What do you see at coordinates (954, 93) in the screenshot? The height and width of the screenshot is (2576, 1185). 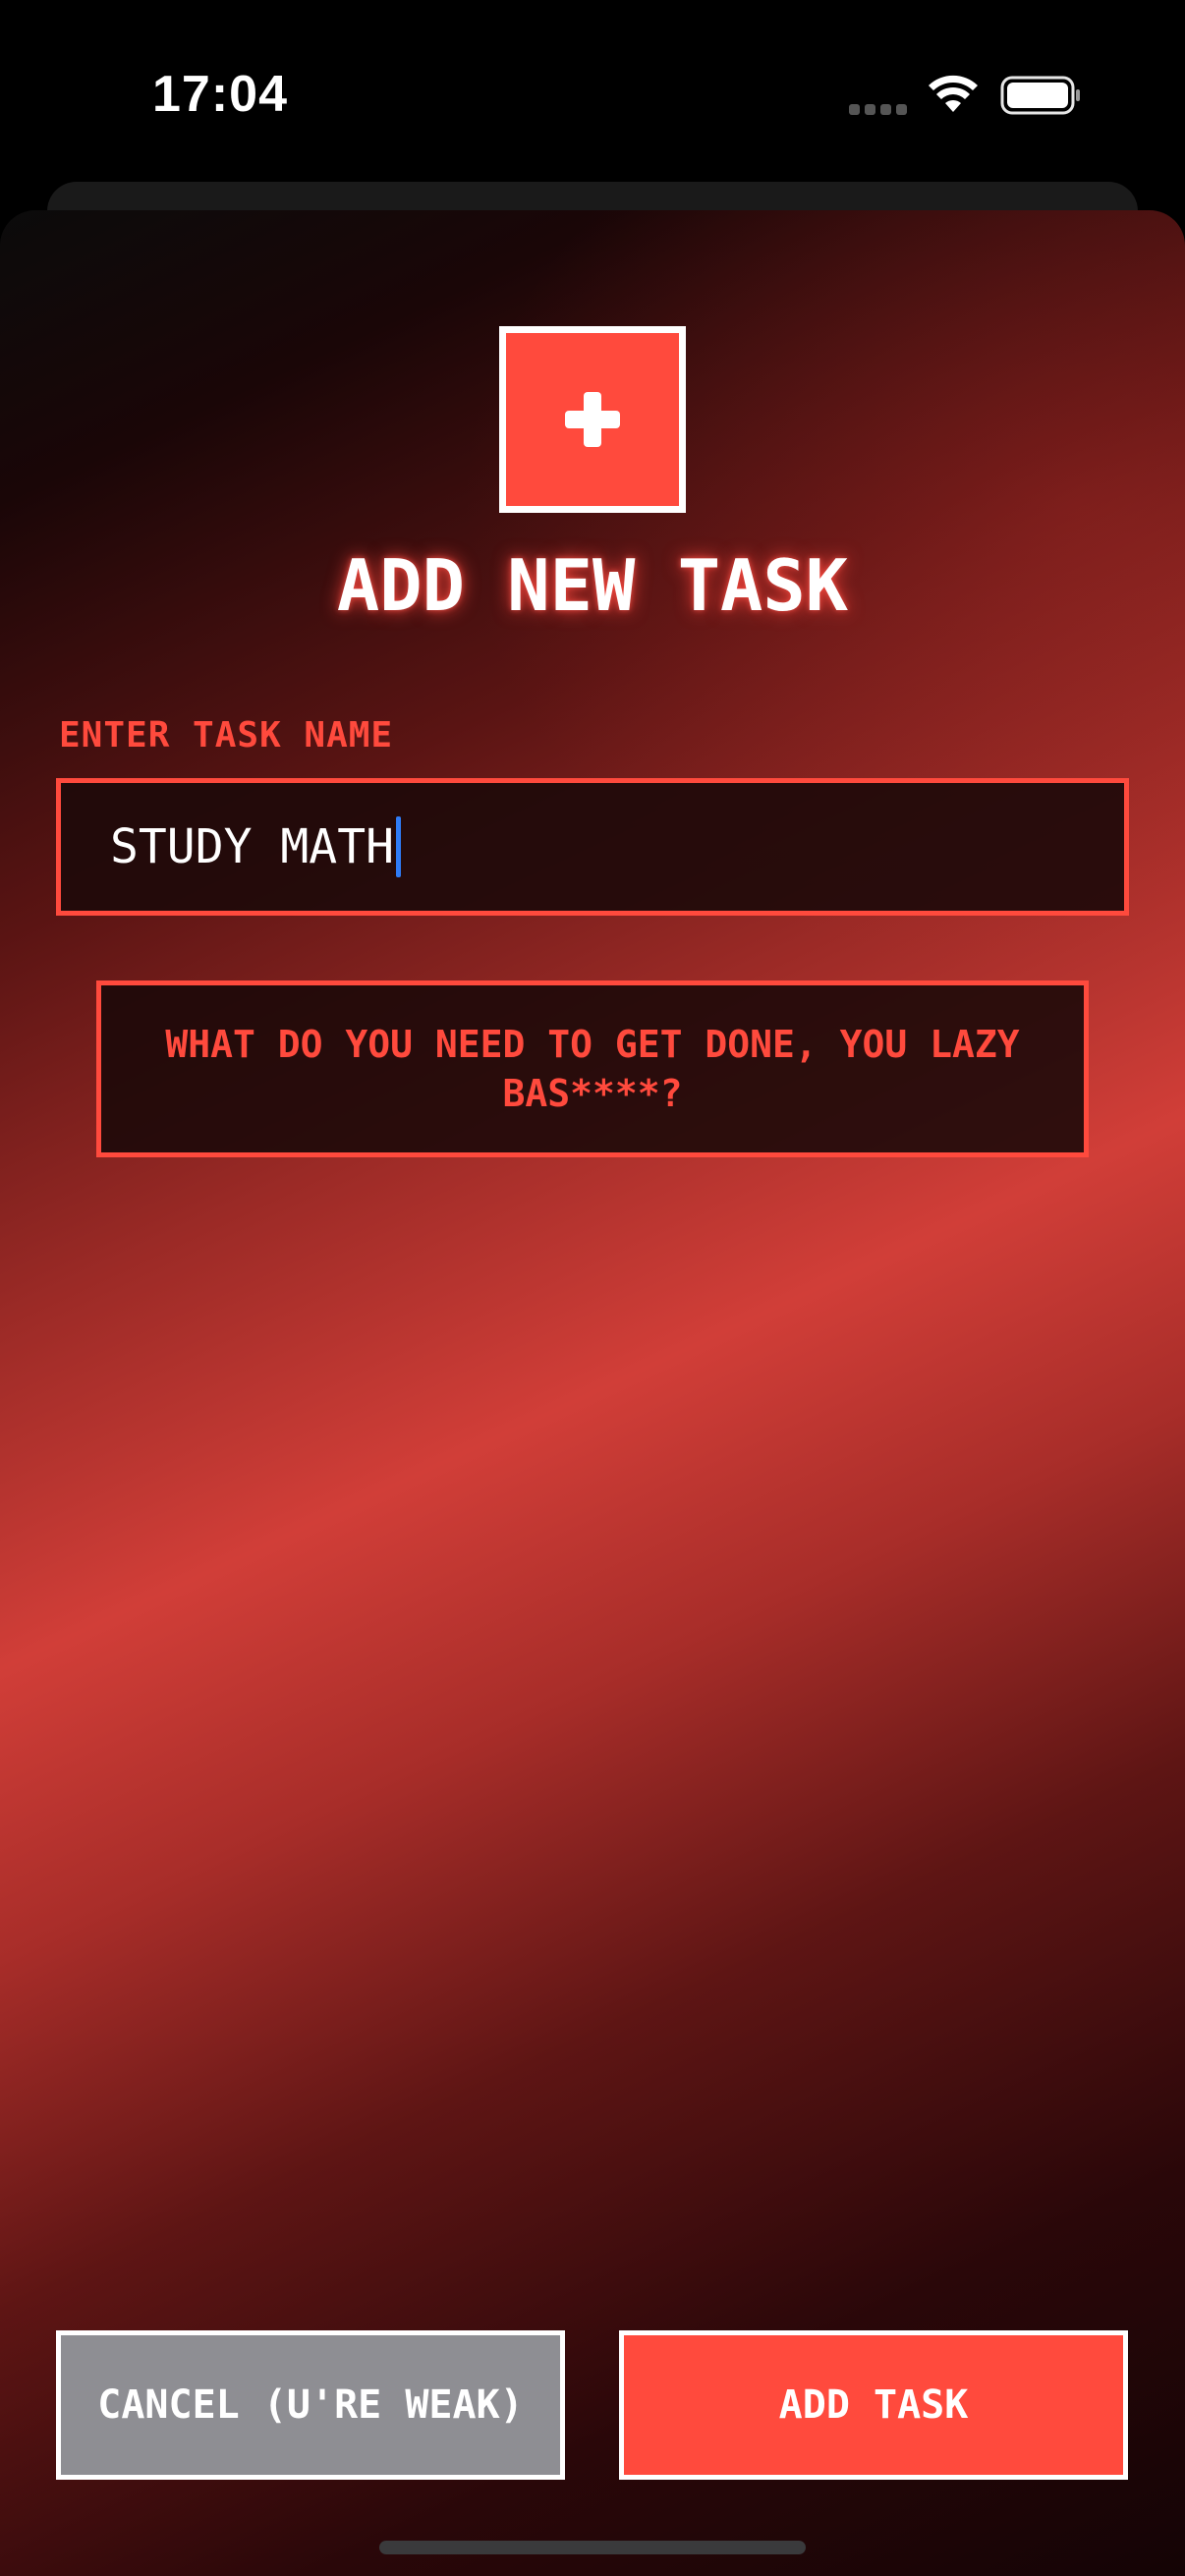 I see `wifi-icon` at bounding box center [954, 93].